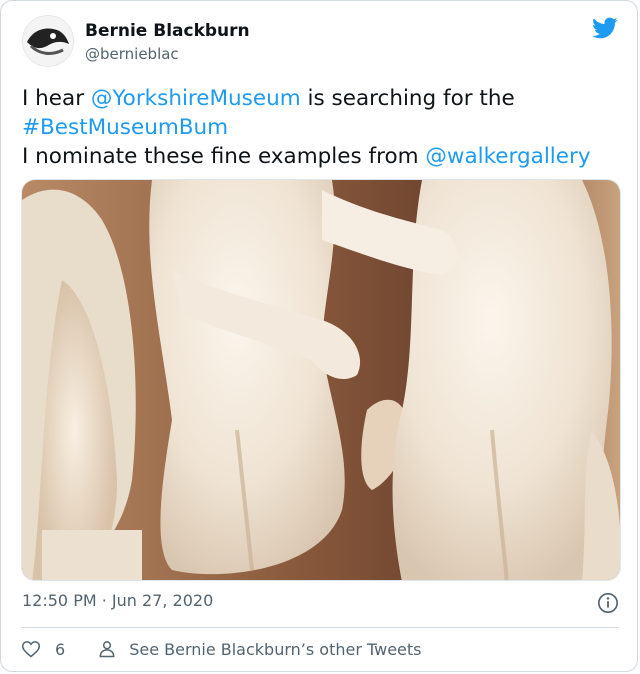 The height and width of the screenshot is (674, 640). I want to click on author-handle: @bernieblac, so click(132, 54).